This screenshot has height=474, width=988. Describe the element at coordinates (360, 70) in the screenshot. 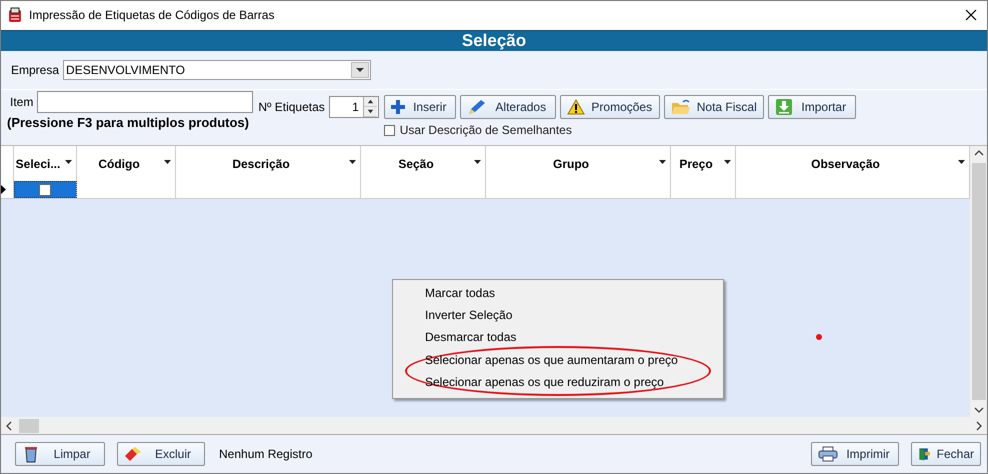

I see `caret-icon` at that location.